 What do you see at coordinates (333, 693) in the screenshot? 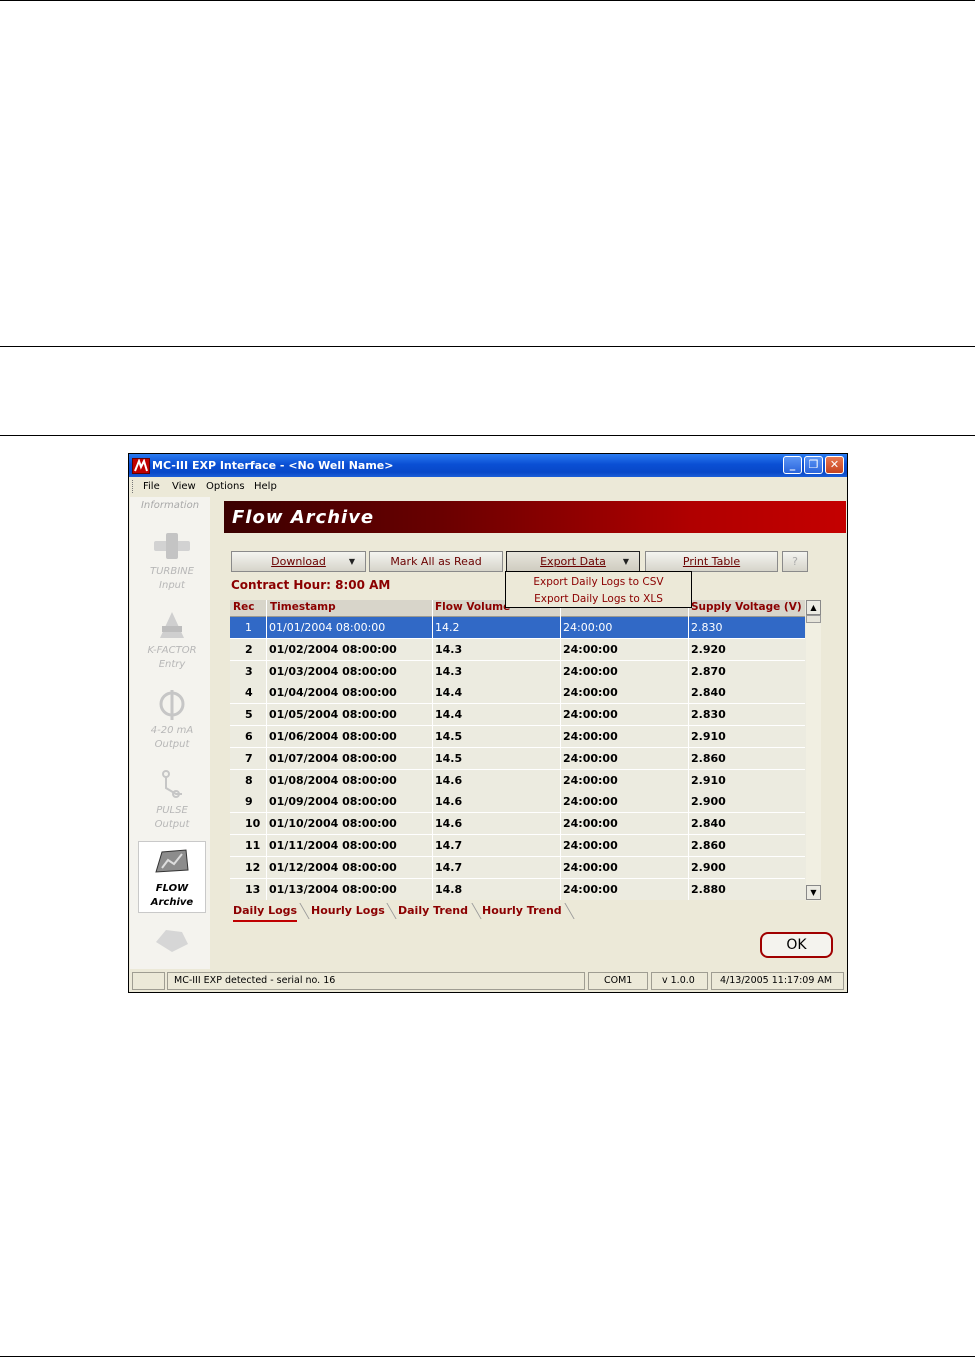
I see `cell-timestamp: 01/04/2004 08:00:00` at bounding box center [333, 693].